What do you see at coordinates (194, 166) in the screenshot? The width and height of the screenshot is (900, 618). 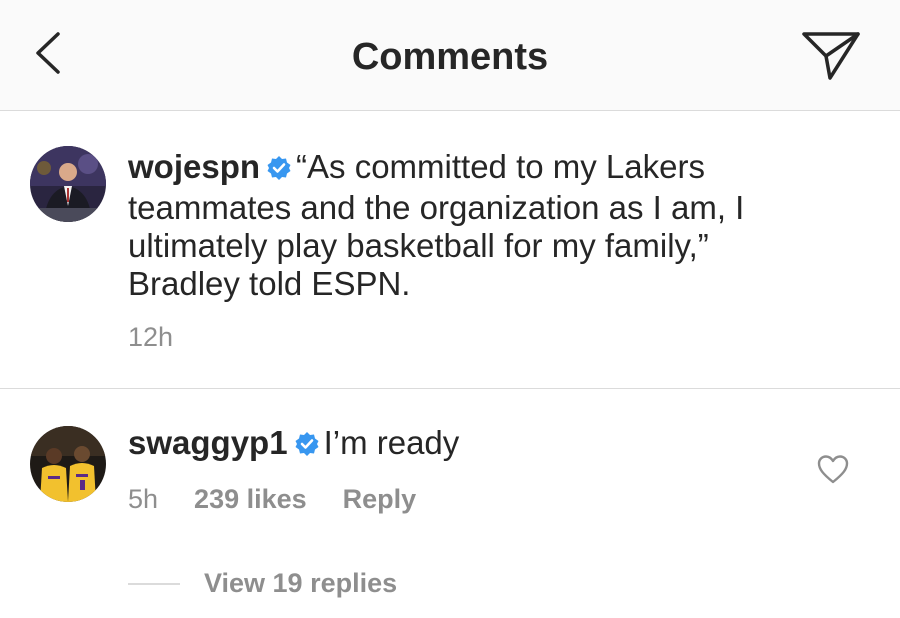 I see `post-username: wojespn` at bounding box center [194, 166].